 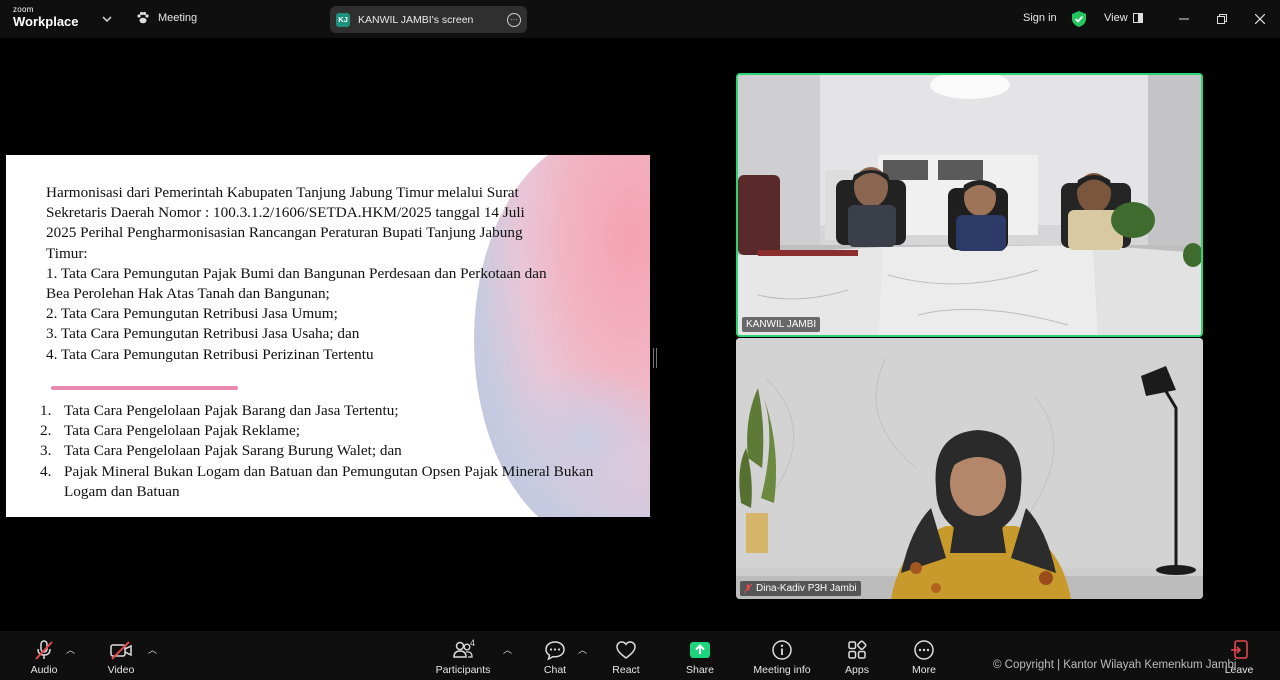 What do you see at coordinates (857, 670) in the screenshot?
I see `apps-label: Apps` at bounding box center [857, 670].